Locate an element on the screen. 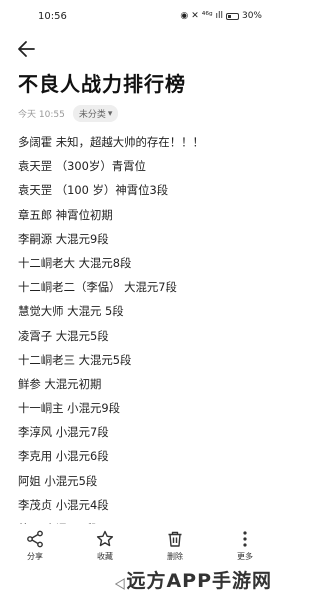 This screenshot has height=600, width=320. favorite-button: 收藏 is located at coordinates (105, 546).